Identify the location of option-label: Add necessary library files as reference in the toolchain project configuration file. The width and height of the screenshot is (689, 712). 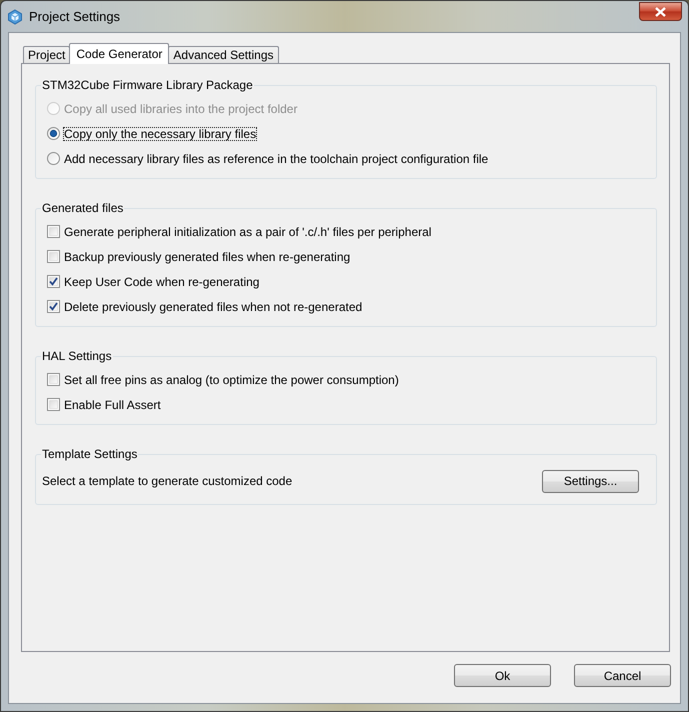
(276, 159).